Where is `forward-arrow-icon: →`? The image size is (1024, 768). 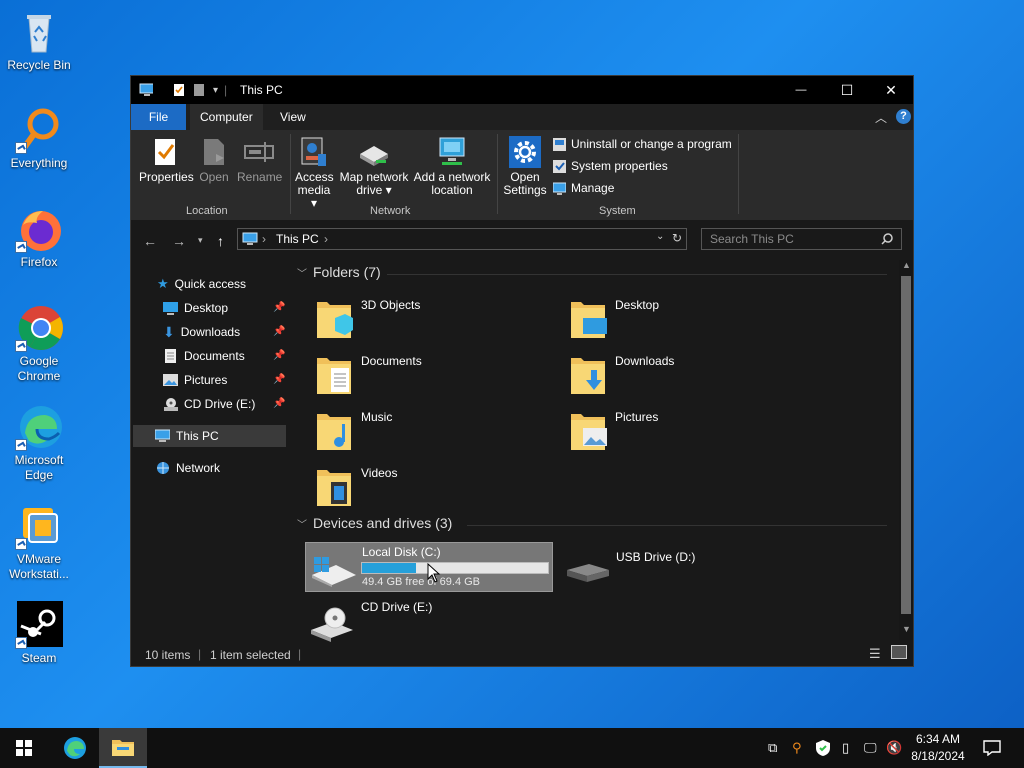 forward-arrow-icon: → is located at coordinates (179, 241).